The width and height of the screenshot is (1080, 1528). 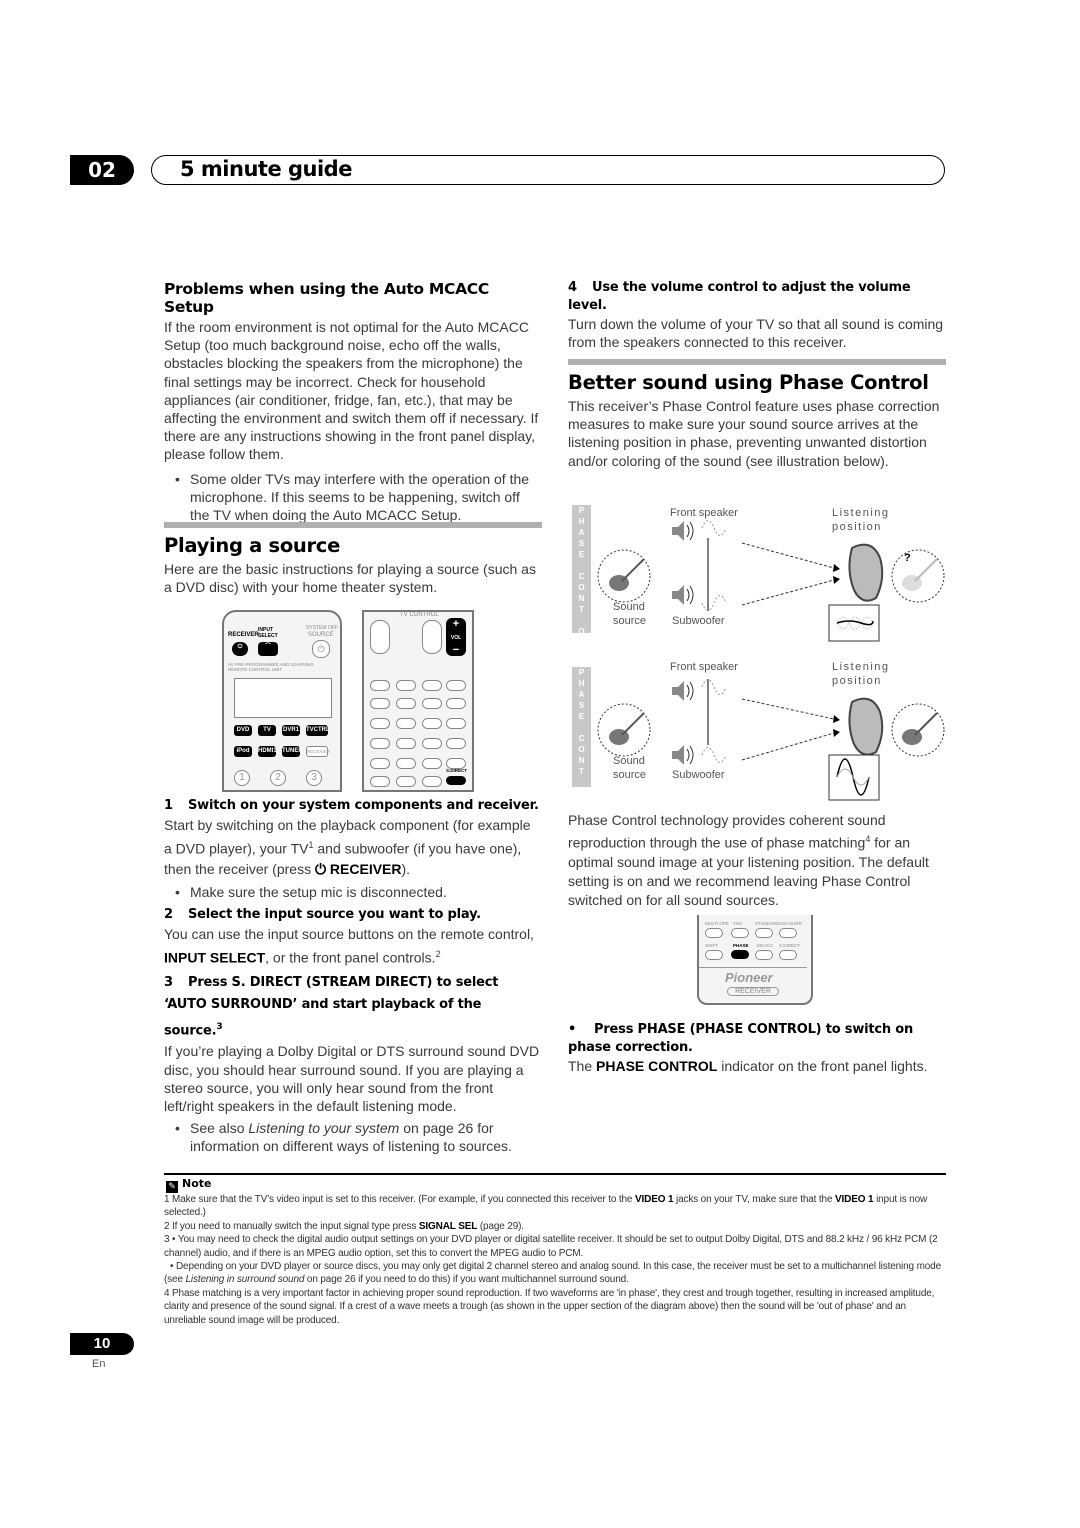 I want to click on thx-label: THX, so click(x=737, y=923).